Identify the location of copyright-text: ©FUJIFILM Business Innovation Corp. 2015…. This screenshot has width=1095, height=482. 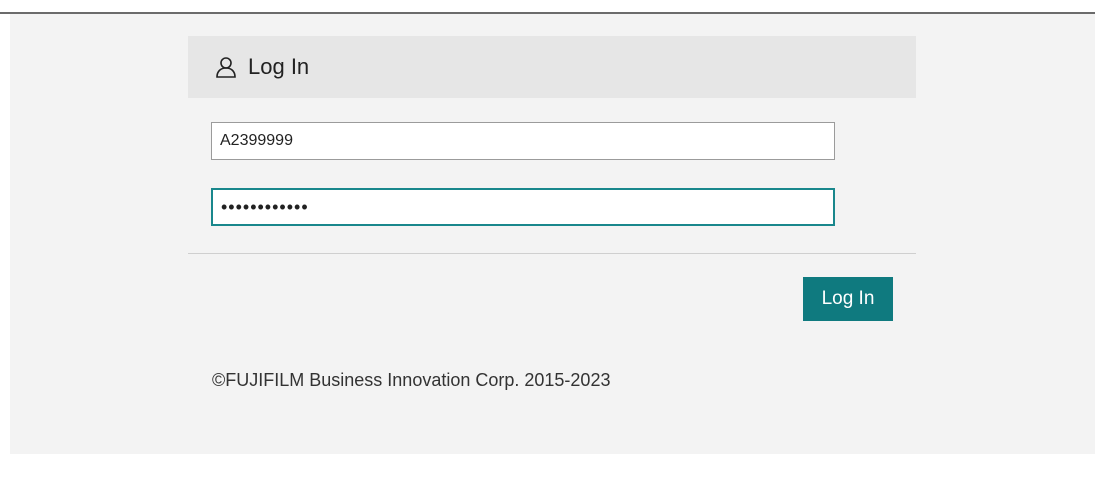
(411, 380).